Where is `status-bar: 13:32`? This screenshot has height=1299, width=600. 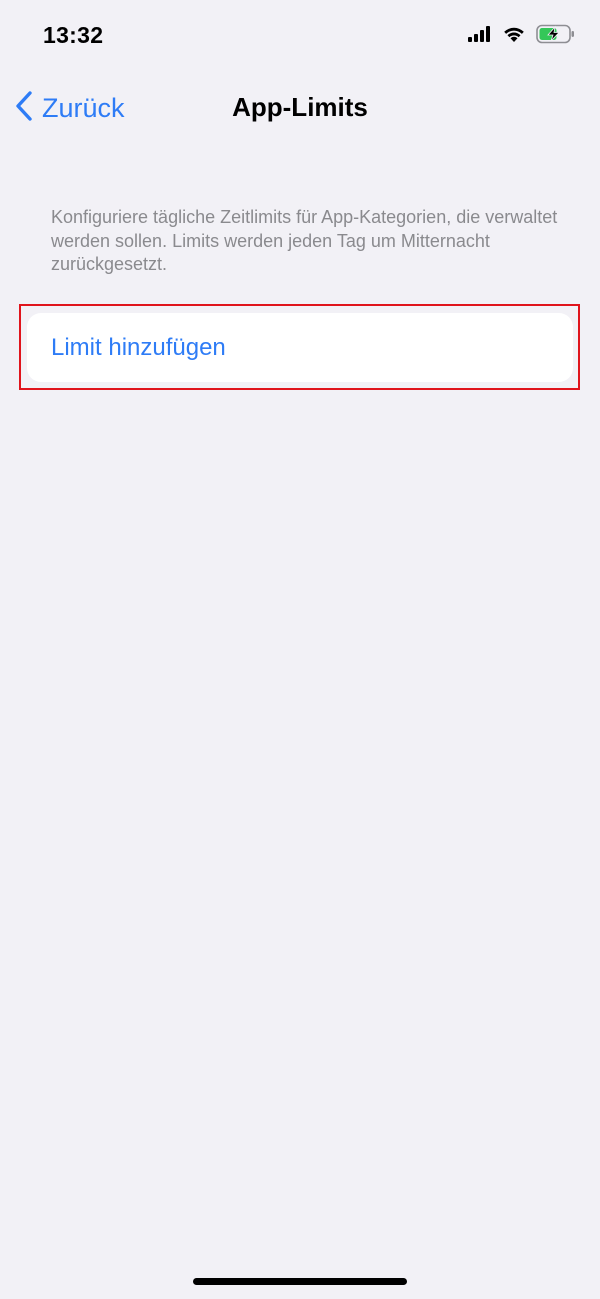
status-bar: 13:32 is located at coordinates (300, 35).